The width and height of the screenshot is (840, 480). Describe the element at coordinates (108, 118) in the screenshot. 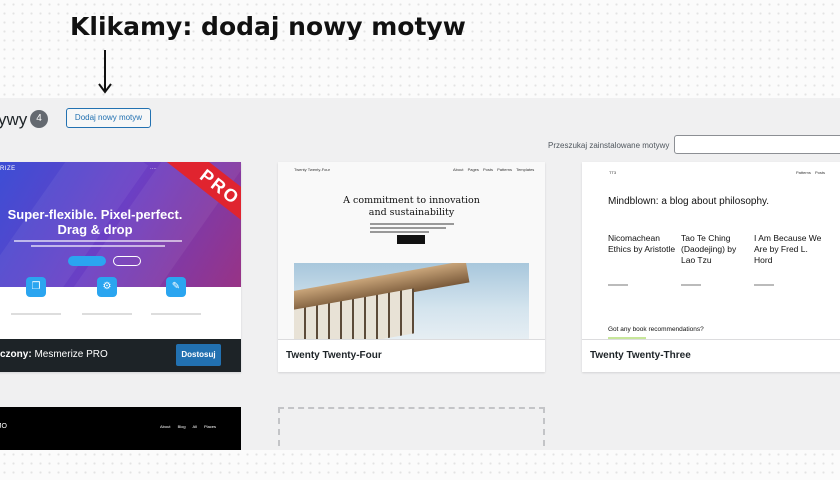

I see `add-new-theme-button: Dodaj nowy motyw` at that location.